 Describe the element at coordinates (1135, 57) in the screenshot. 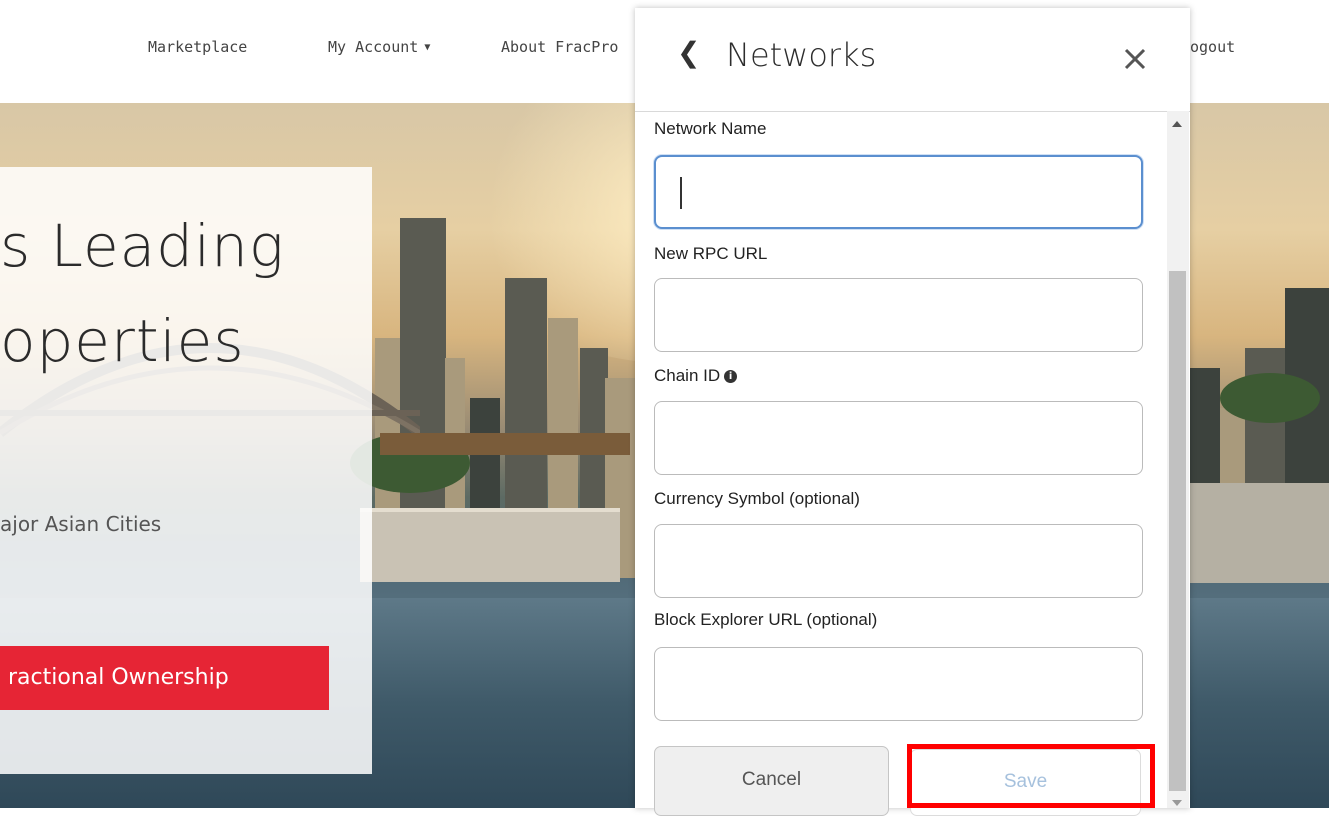

I see `close-icon` at that location.